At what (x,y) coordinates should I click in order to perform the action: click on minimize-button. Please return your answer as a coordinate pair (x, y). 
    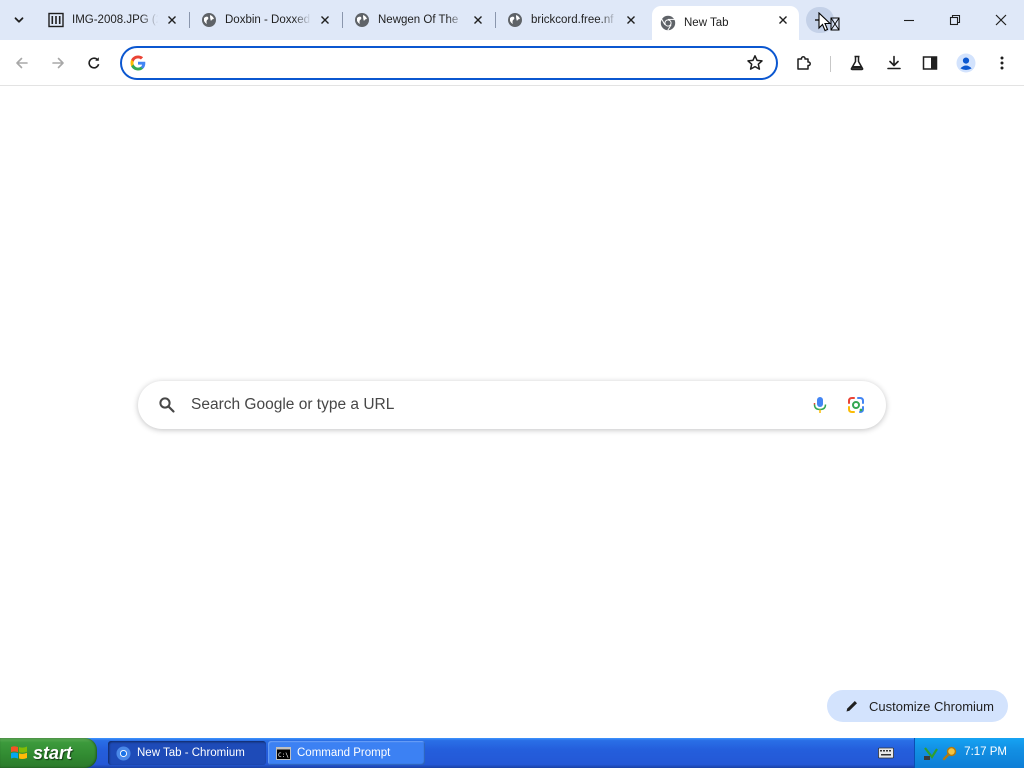
    Looking at the image, I should click on (909, 20).